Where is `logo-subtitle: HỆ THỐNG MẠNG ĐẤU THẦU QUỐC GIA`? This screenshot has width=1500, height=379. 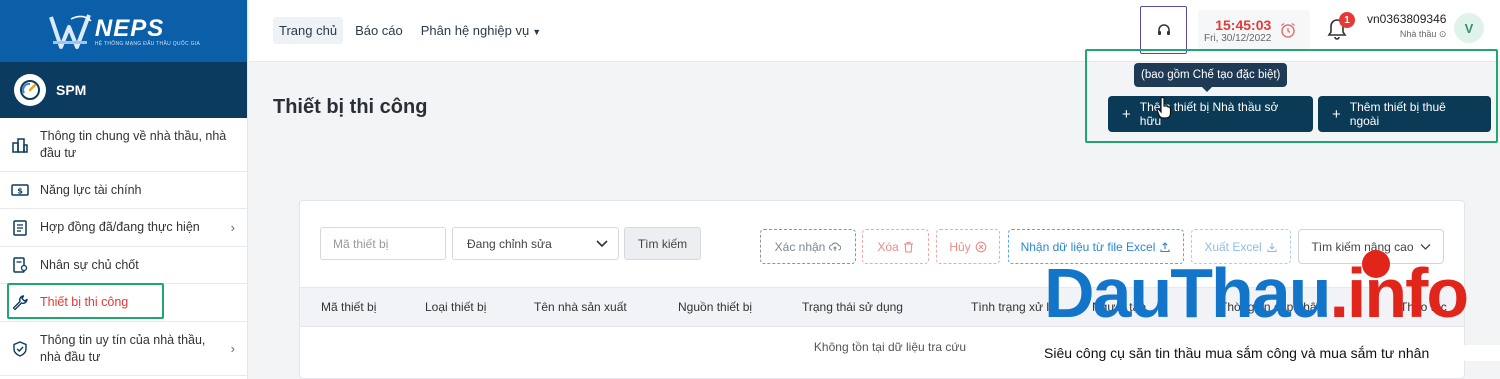 logo-subtitle: HỆ THỐNG MẠNG ĐẤU THẦU QUỐC GIA is located at coordinates (147, 44).